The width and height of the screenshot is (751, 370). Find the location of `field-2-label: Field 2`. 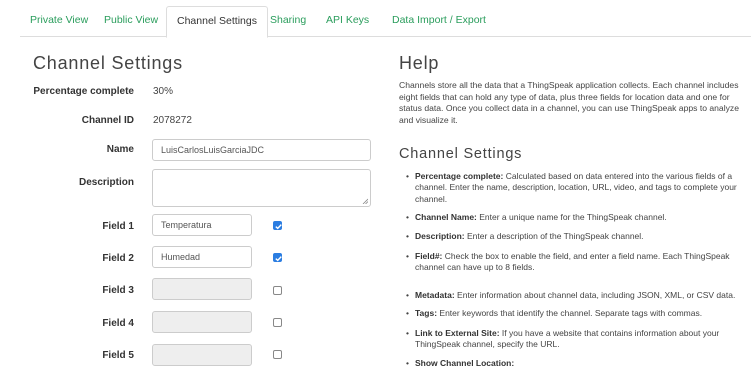

field-2-label: Field 2 is located at coordinates (118, 258).